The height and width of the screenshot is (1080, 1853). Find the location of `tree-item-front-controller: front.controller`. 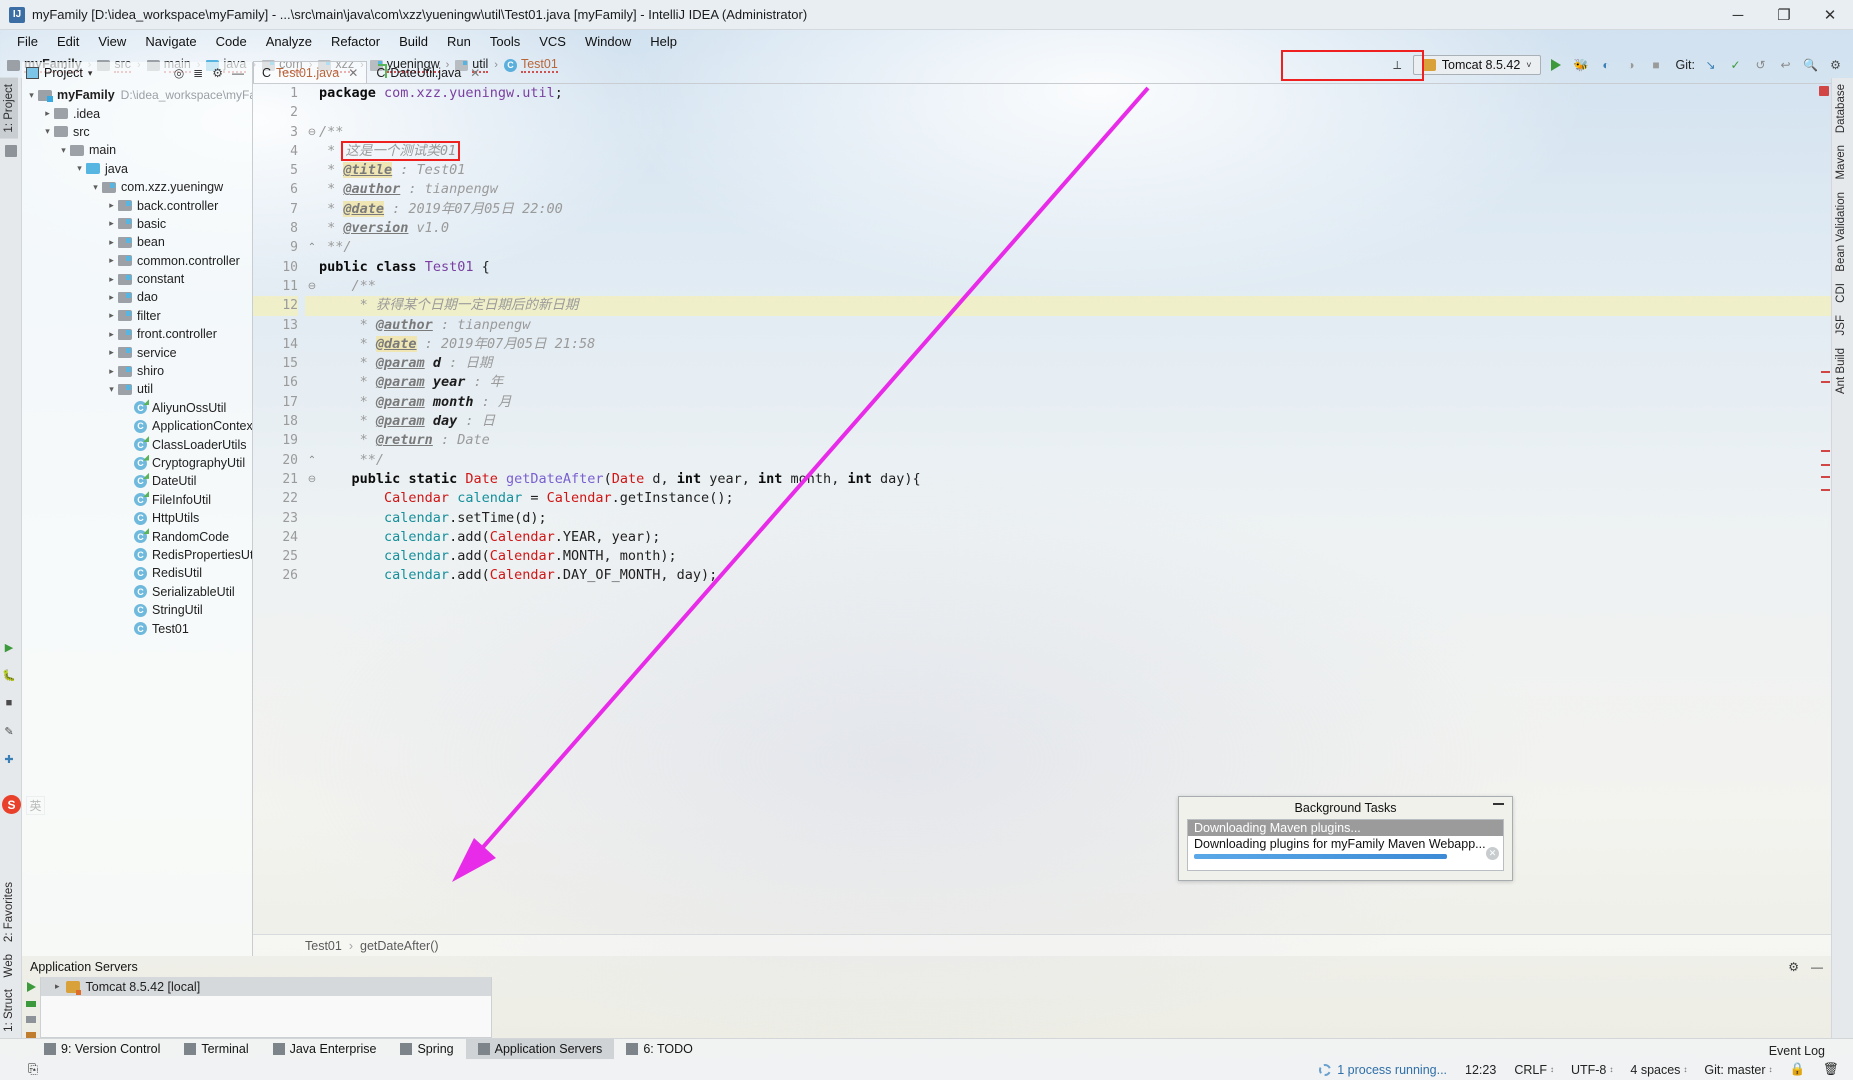

tree-item-front-controller: front.controller is located at coordinates (137, 334).